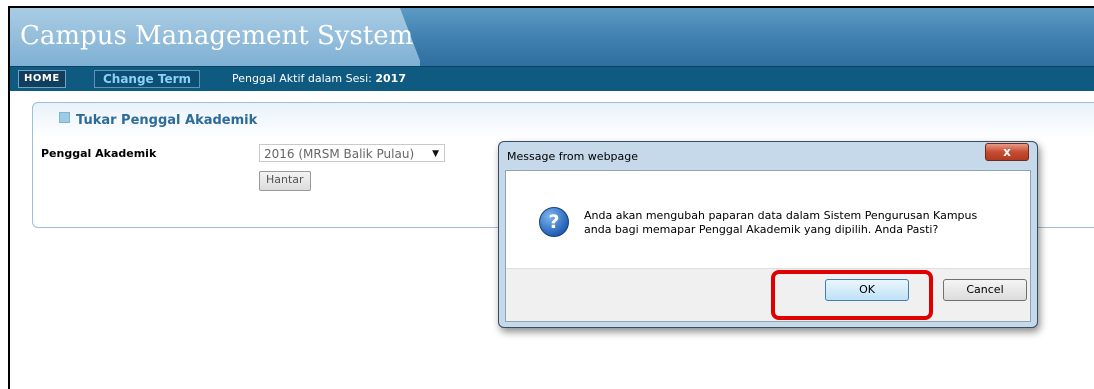 Image resolution: width=1094 pixels, height=389 pixels. What do you see at coordinates (42, 79) in the screenshot?
I see `home-link: HOME` at bounding box center [42, 79].